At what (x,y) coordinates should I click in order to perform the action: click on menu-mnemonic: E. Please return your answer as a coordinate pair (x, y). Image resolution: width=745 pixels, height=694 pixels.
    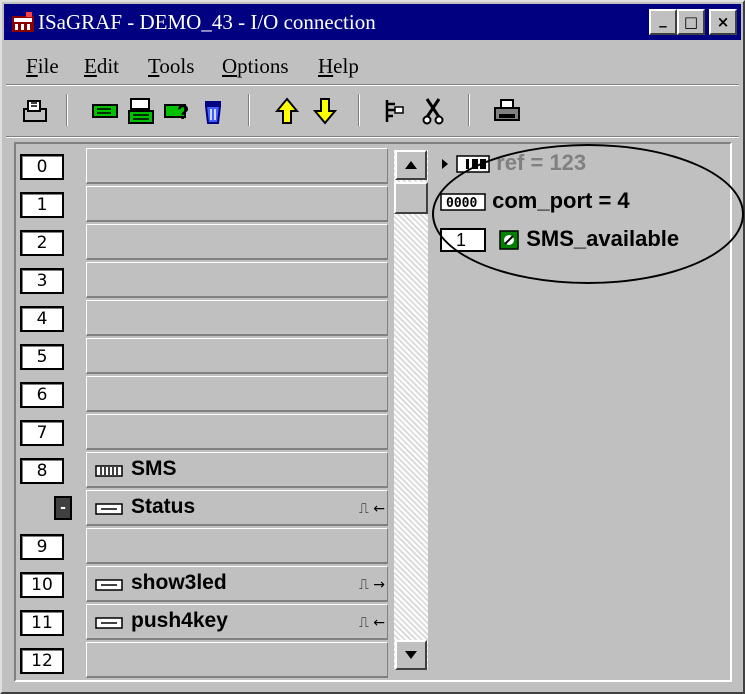
    Looking at the image, I should click on (90, 66).